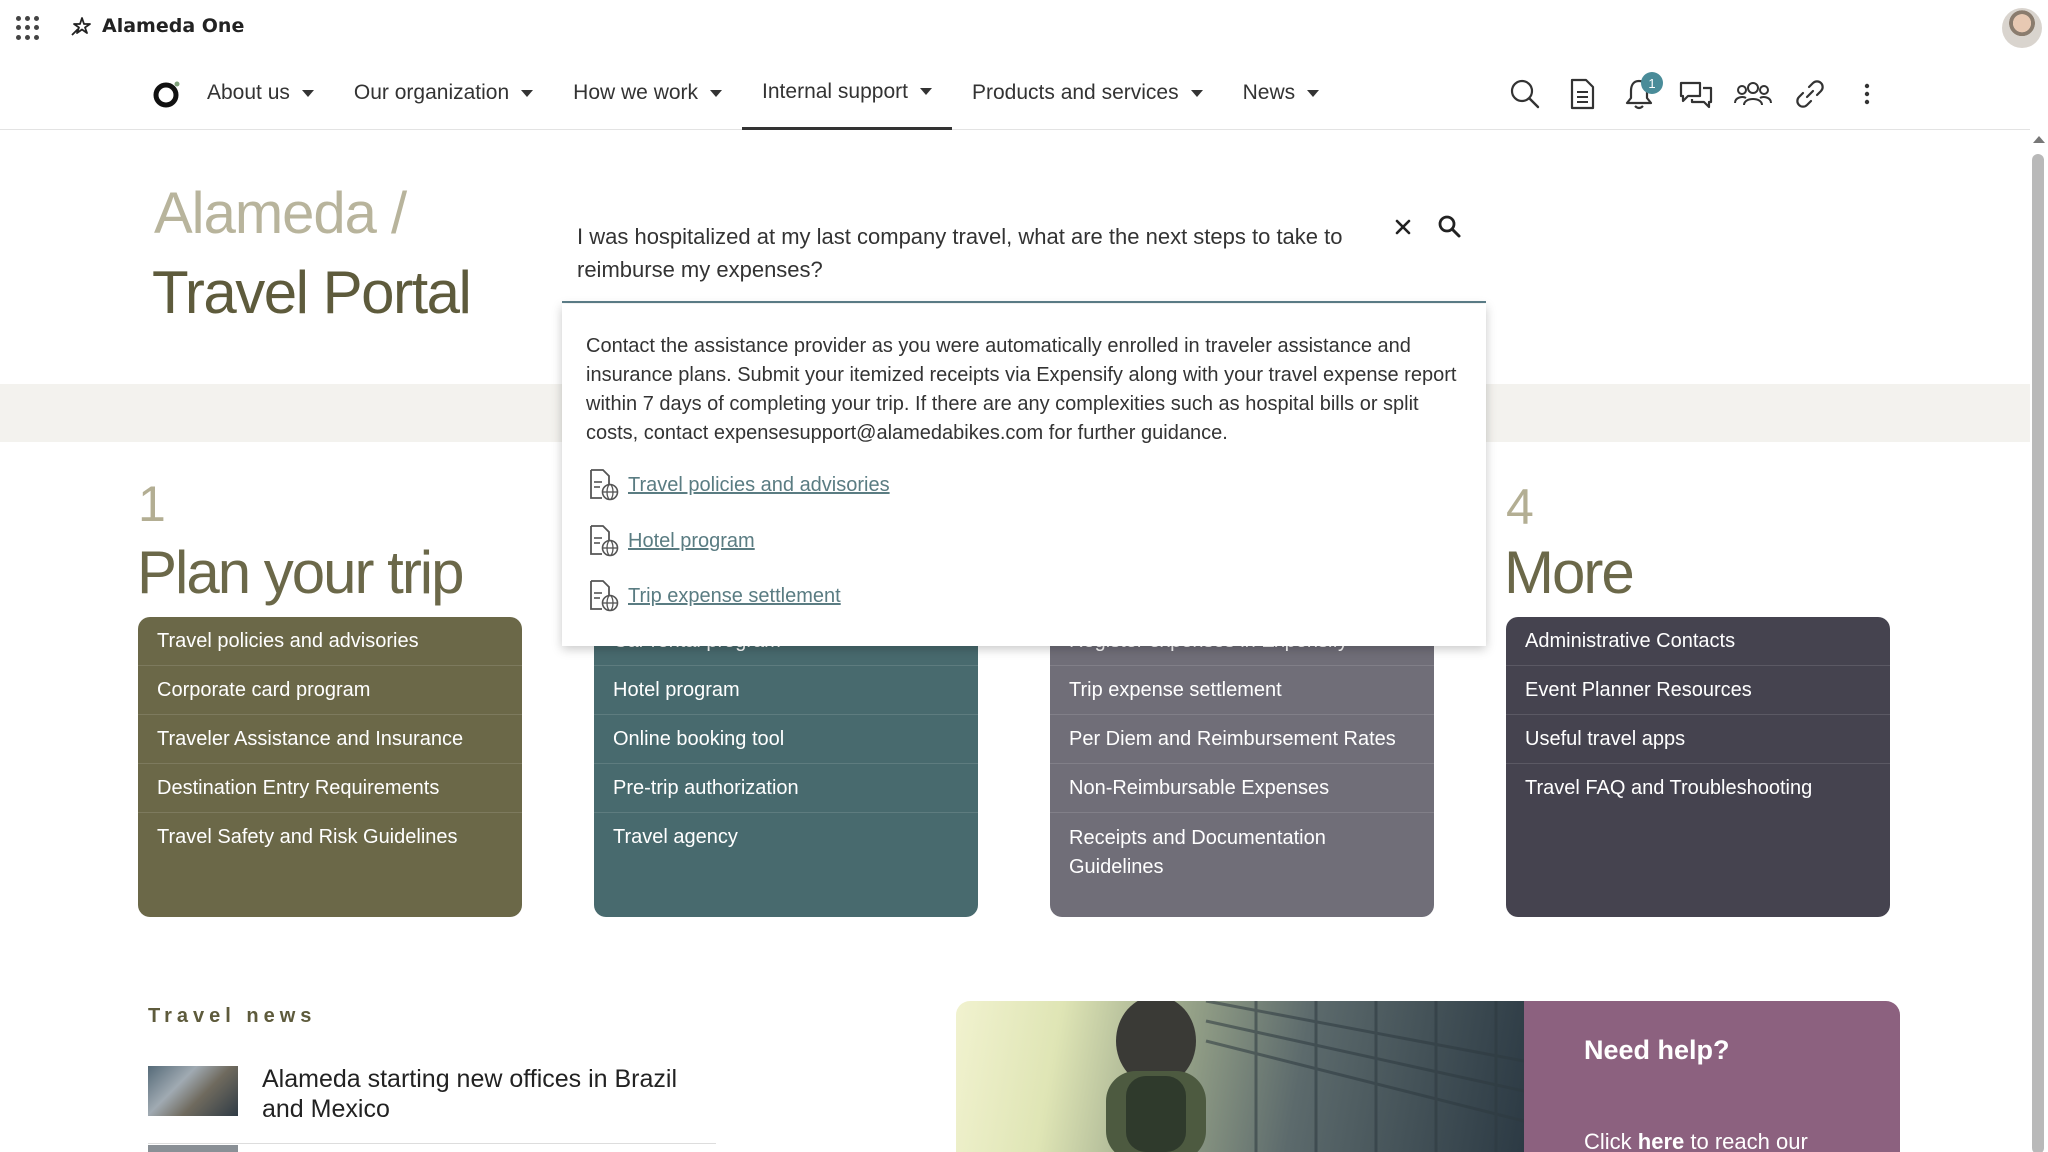  I want to click on people-icon, so click(1753, 94).